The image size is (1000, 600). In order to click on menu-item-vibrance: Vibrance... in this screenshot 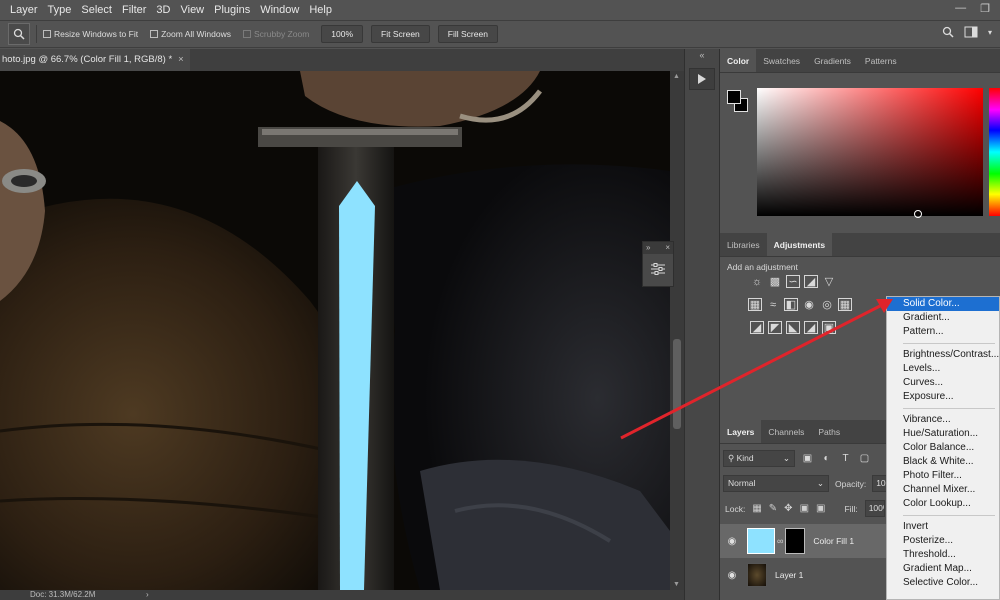, I will do `click(943, 420)`.